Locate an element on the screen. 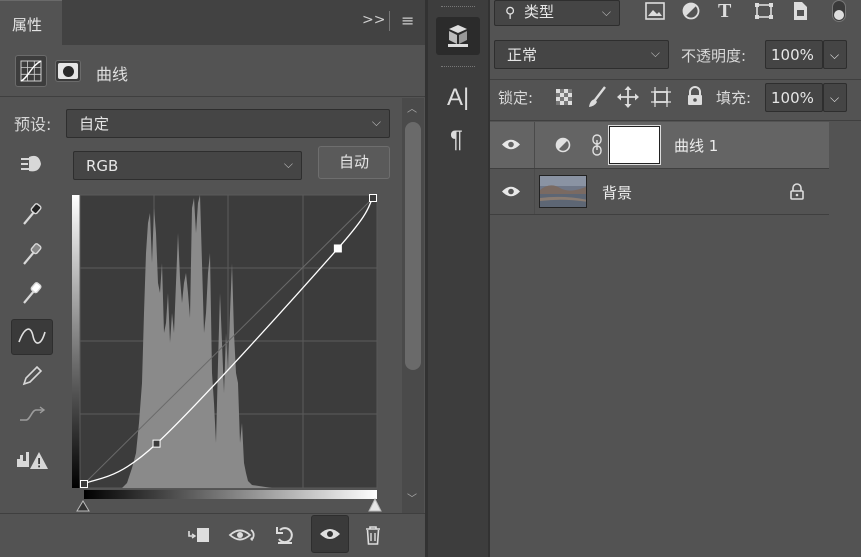 The image size is (861, 557). blend-mode-value: 正常 is located at coordinates (522, 55).